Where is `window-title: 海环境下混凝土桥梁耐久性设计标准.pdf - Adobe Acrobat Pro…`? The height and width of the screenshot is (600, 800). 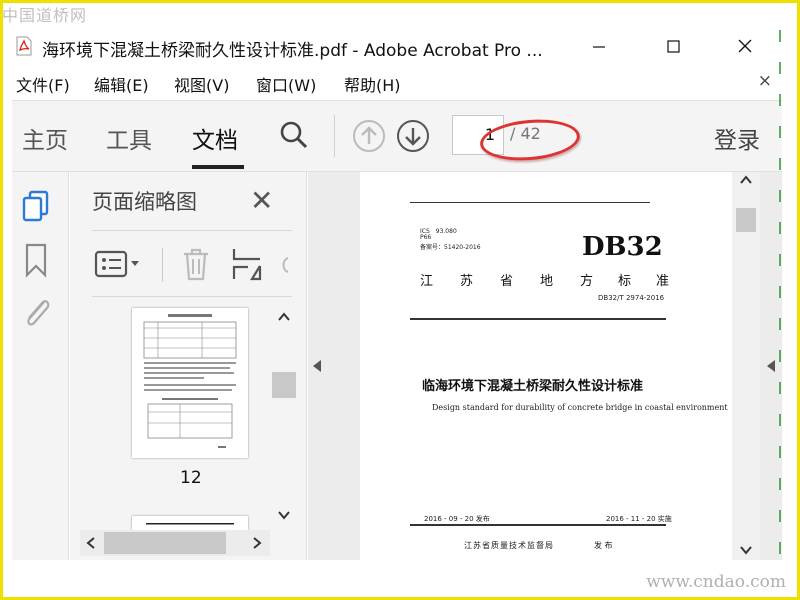
window-title: 海环境下混凝土桥梁耐久性设计标准.pdf - Adobe Acrobat Pro… is located at coordinates (292, 51).